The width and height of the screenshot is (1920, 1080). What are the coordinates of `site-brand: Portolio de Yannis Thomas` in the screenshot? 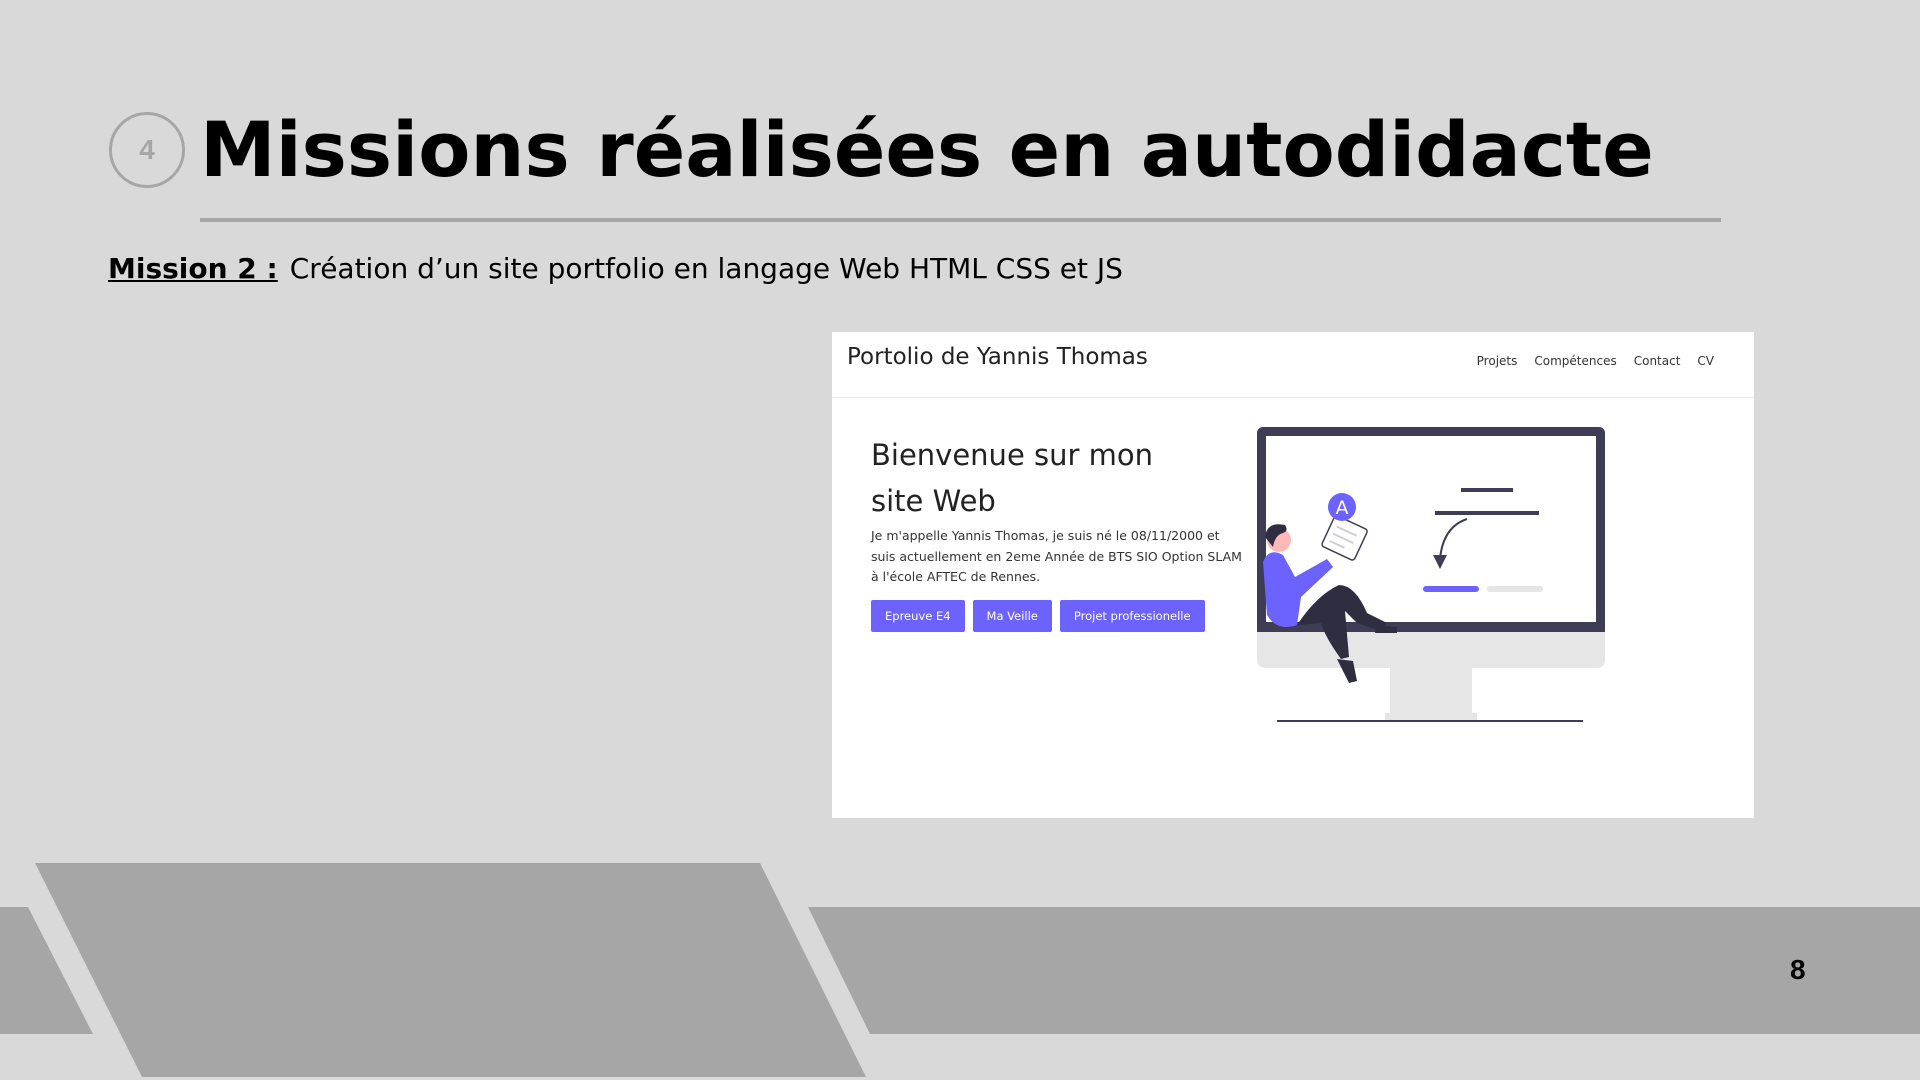 It's located at (997, 357).